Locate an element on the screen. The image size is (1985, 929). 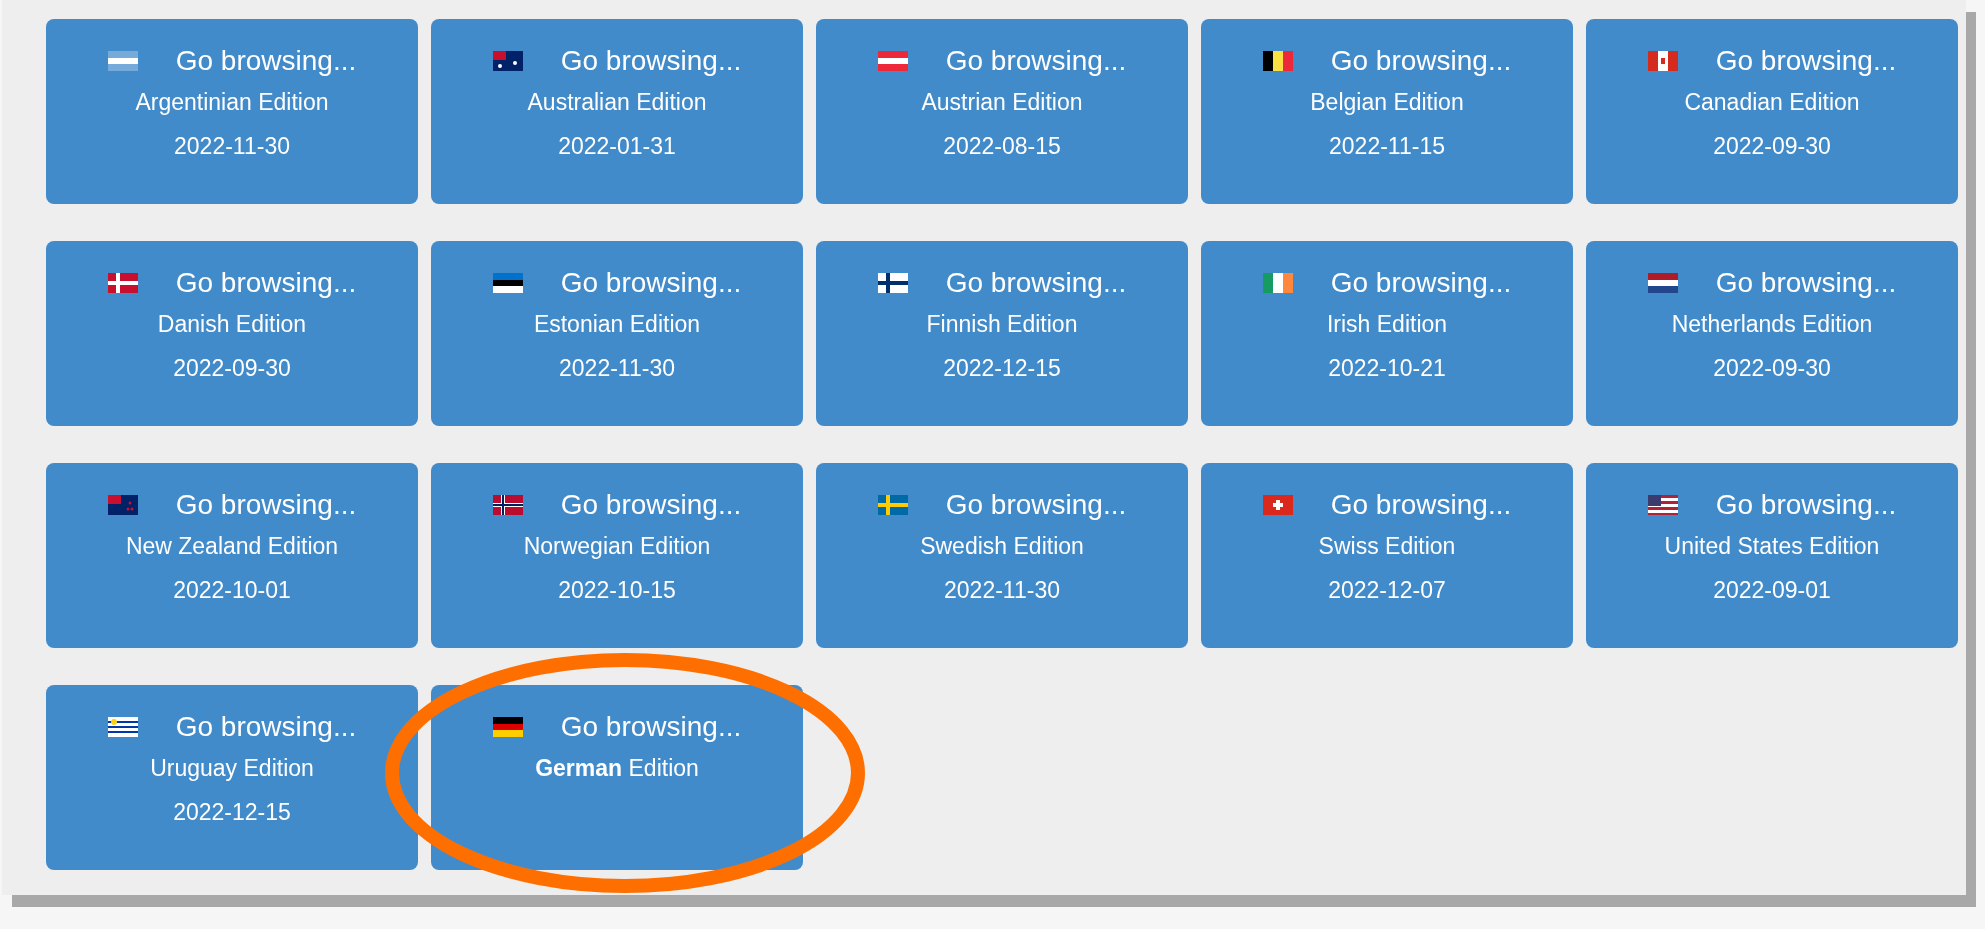
edition-name: Australian Edition is located at coordinates (617, 102).